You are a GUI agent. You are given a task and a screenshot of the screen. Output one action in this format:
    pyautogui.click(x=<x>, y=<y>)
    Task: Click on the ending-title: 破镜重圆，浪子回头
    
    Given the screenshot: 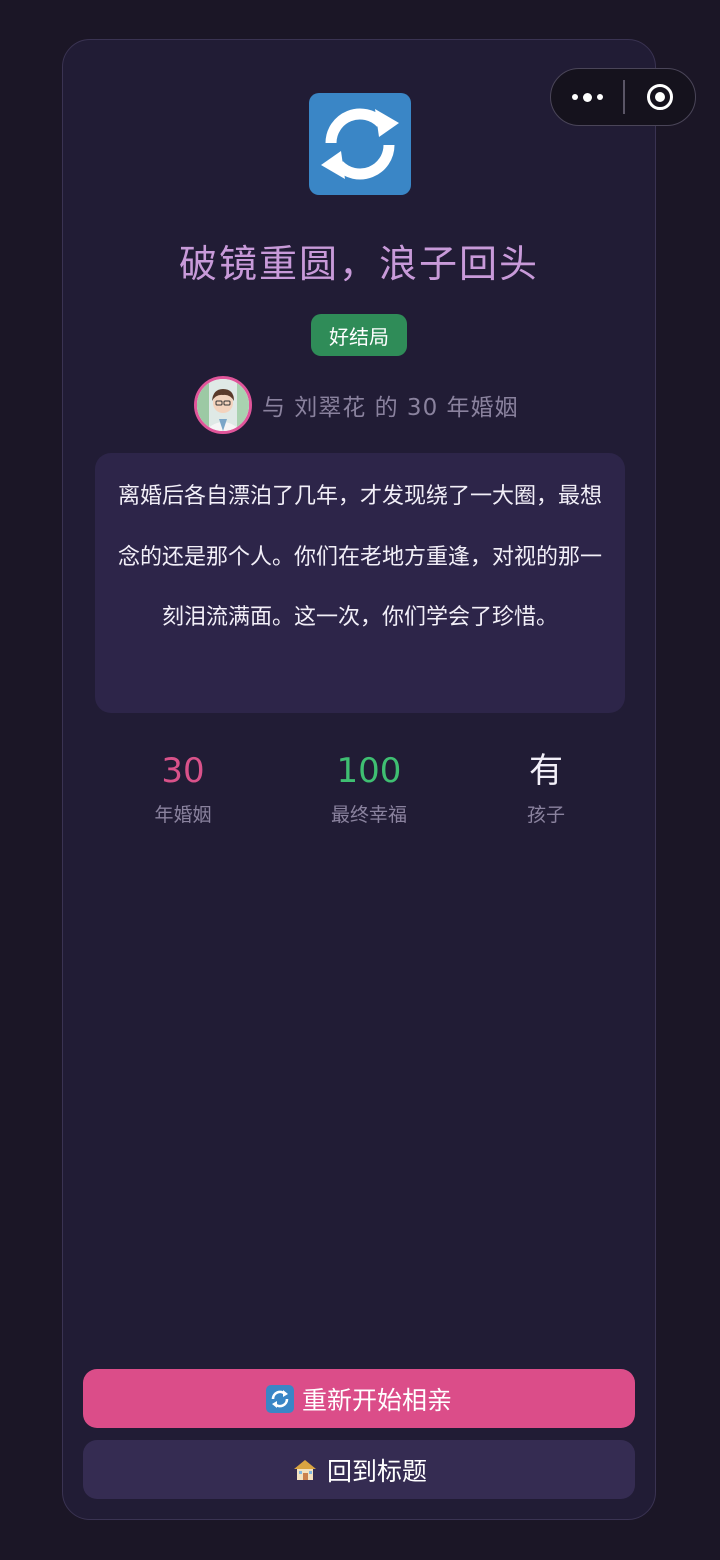 What is the action you would take?
    pyautogui.click(x=358, y=264)
    